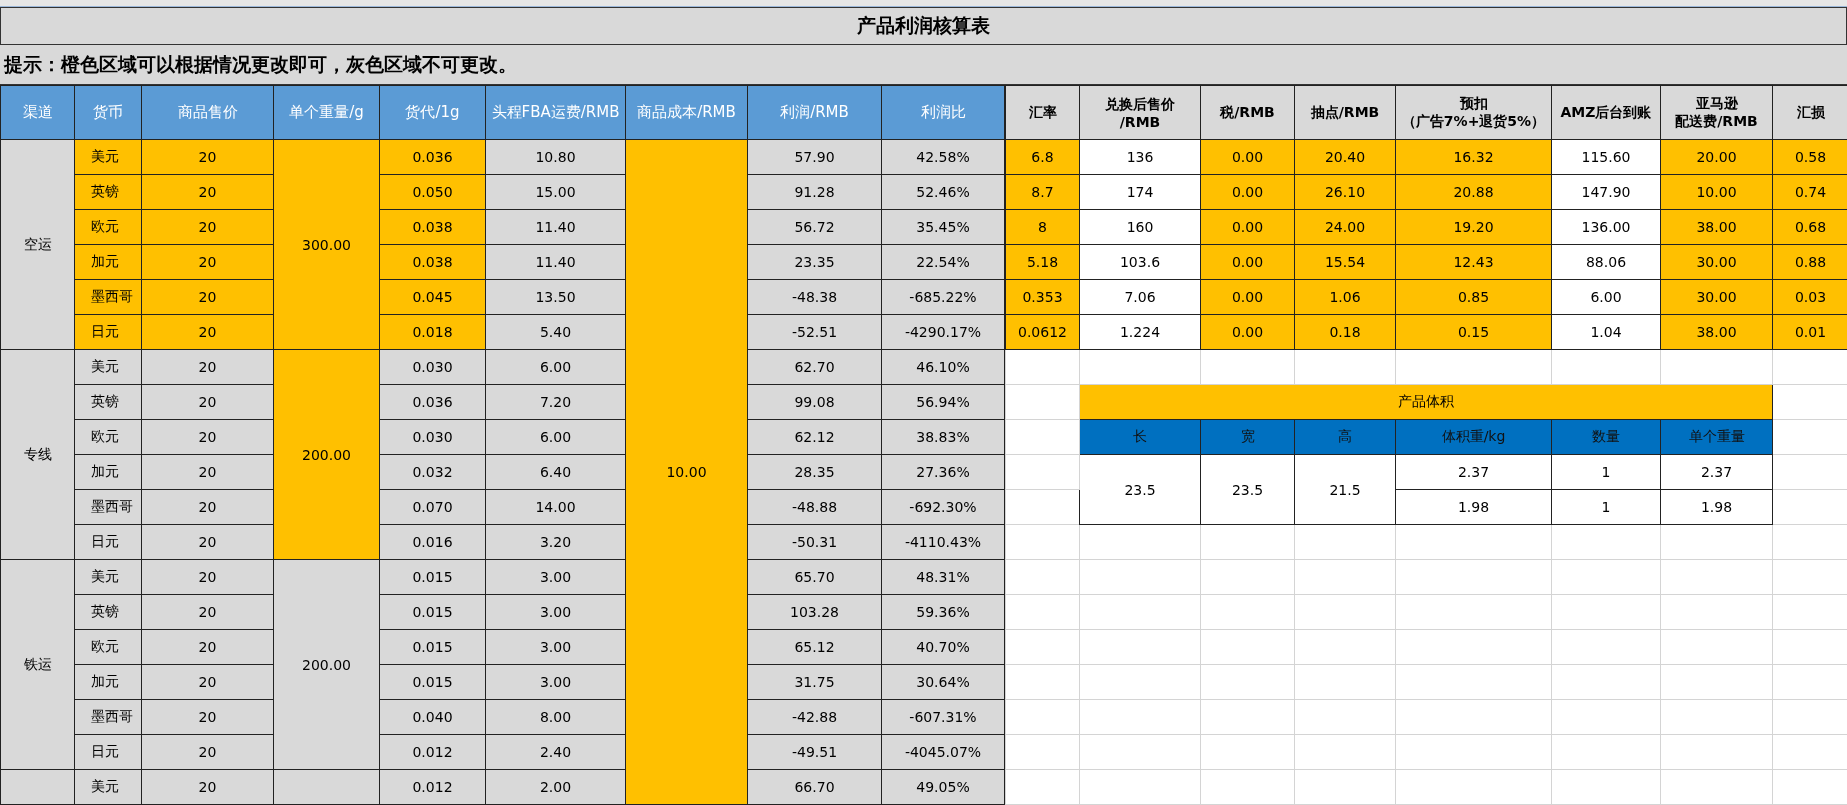 This screenshot has height=805, width=1847. What do you see at coordinates (1345, 489) in the screenshot?
I see `table-cell: 21.5` at bounding box center [1345, 489].